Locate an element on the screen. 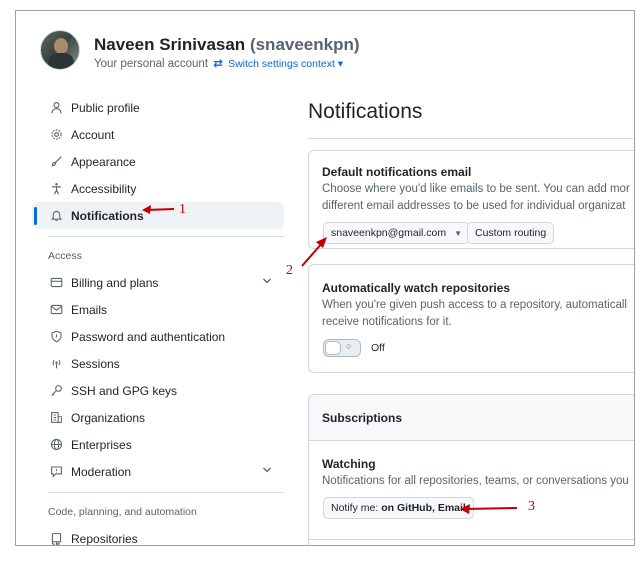 The height and width of the screenshot is (561, 643). sidebar-item-label: Appearance is located at coordinates (103, 161).